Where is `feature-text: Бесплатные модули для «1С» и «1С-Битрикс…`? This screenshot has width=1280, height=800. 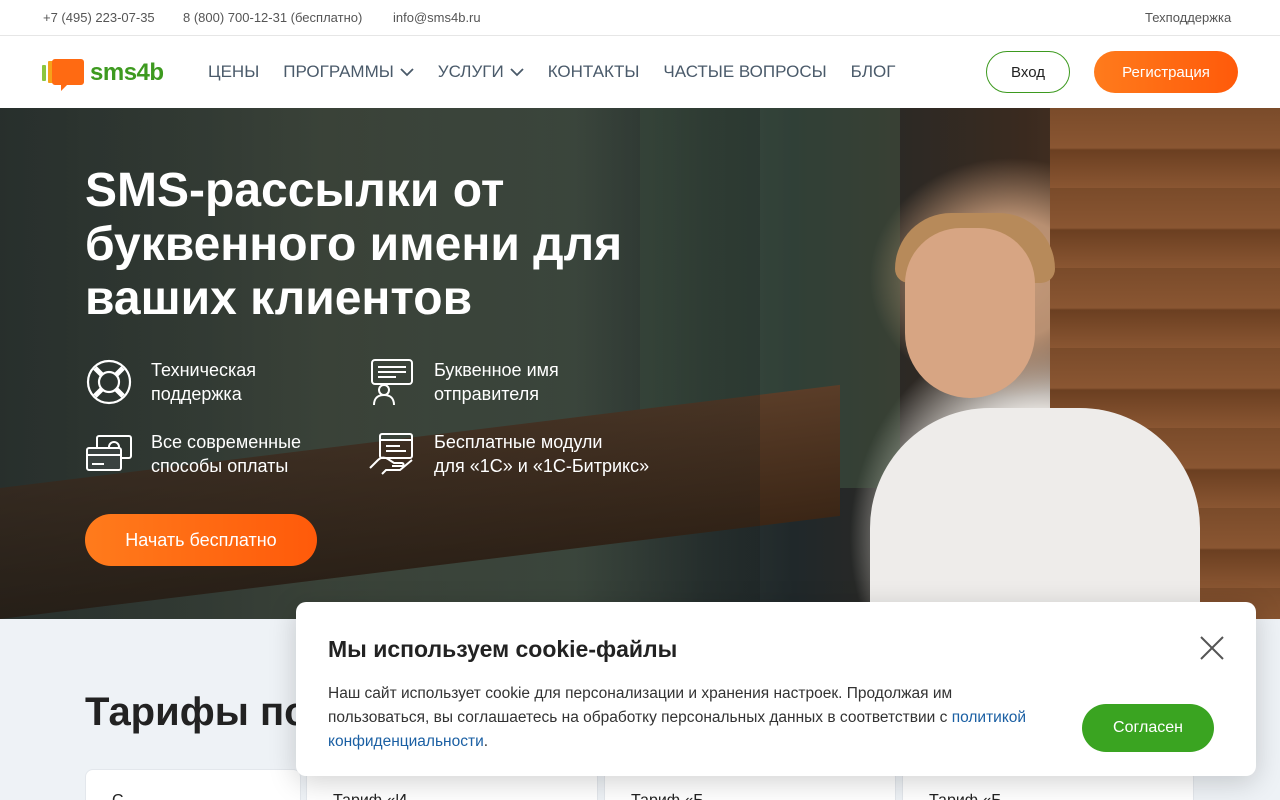
feature-text: Бесплатные модули для «1С» и «1С-Битрикс… is located at coordinates (542, 454).